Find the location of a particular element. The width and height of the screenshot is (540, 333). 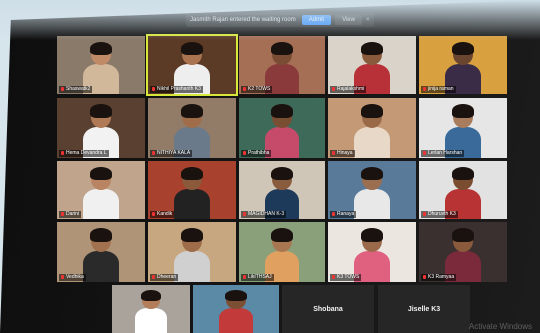

admit-button: Admit is located at coordinates (316, 20).